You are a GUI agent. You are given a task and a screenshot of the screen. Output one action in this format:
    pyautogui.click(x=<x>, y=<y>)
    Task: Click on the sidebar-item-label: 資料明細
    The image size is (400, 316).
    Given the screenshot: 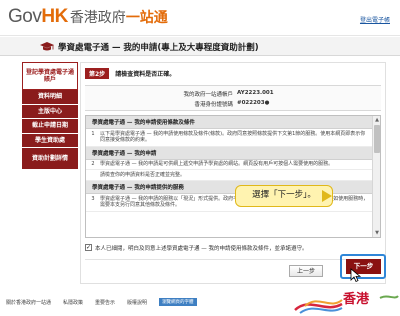 What is the action you would take?
    pyautogui.click(x=49, y=96)
    